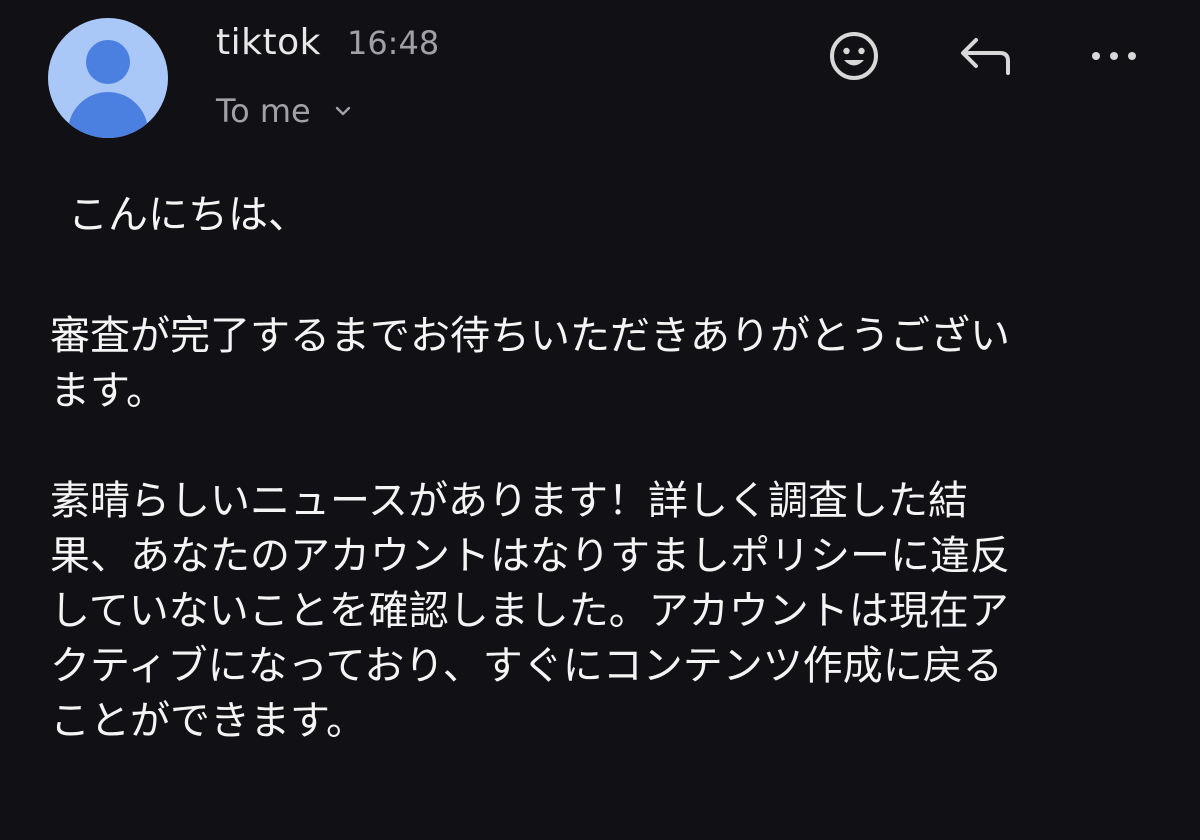  Describe the element at coordinates (530, 336) in the screenshot. I see `message-paragraph-1-line-1: 審査が完了するまでお待ちいただきありがとうござい` at that location.